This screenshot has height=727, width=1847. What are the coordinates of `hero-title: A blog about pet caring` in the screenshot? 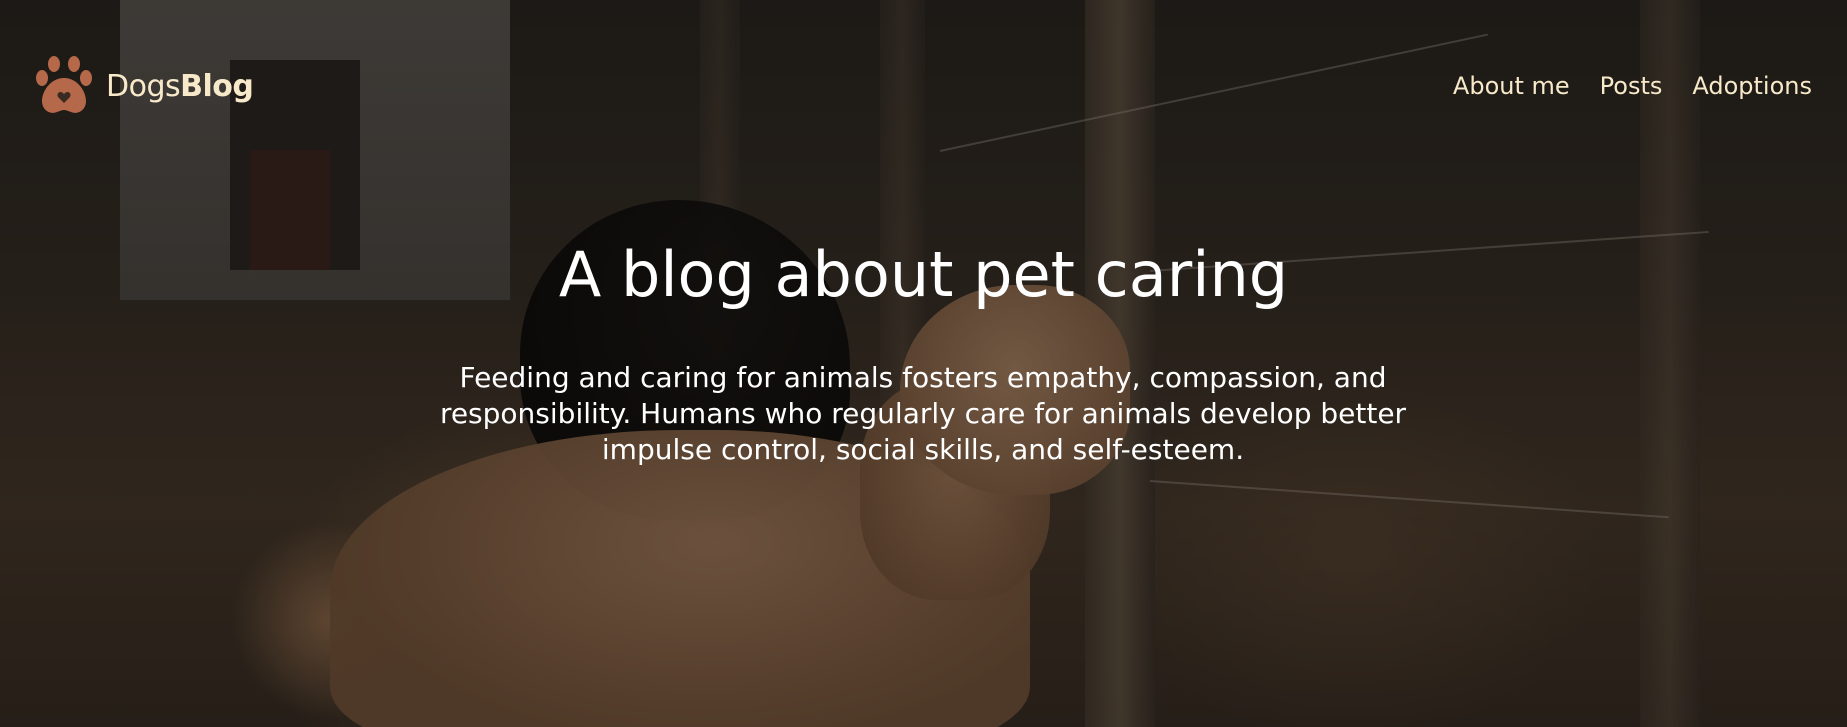 It's located at (923, 274).